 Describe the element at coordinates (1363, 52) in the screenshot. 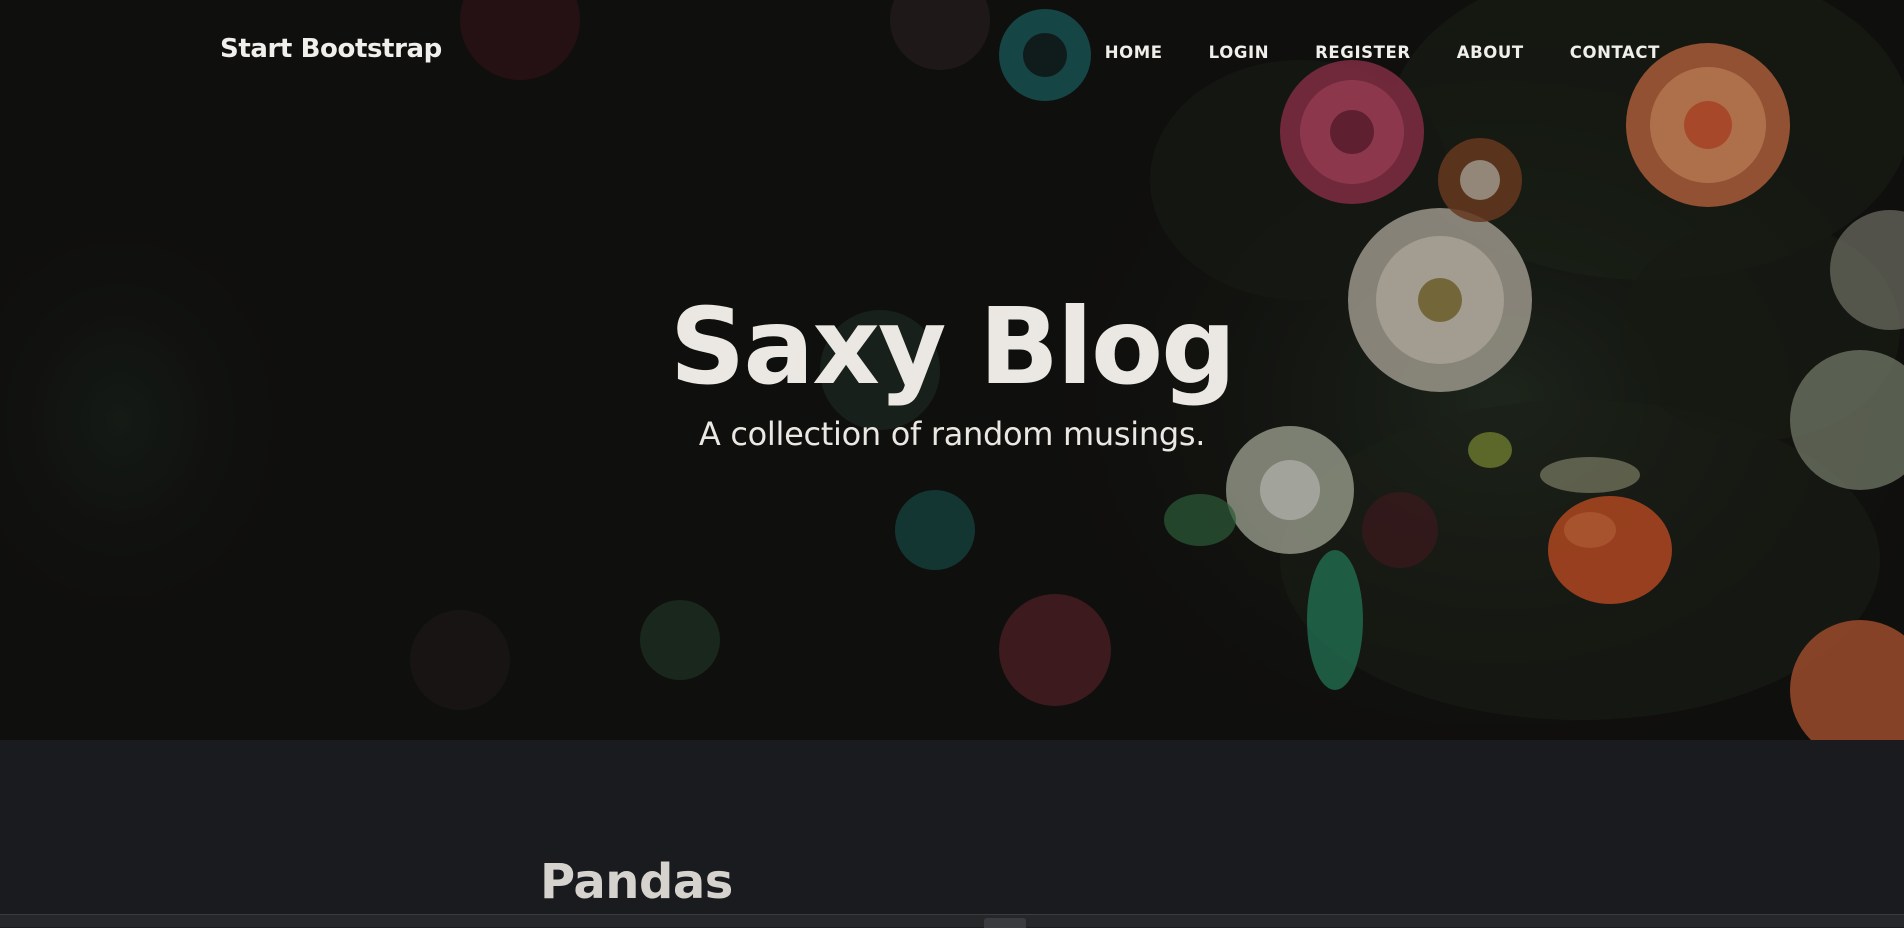

I see `nav-link-register: REGISTER` at that location.